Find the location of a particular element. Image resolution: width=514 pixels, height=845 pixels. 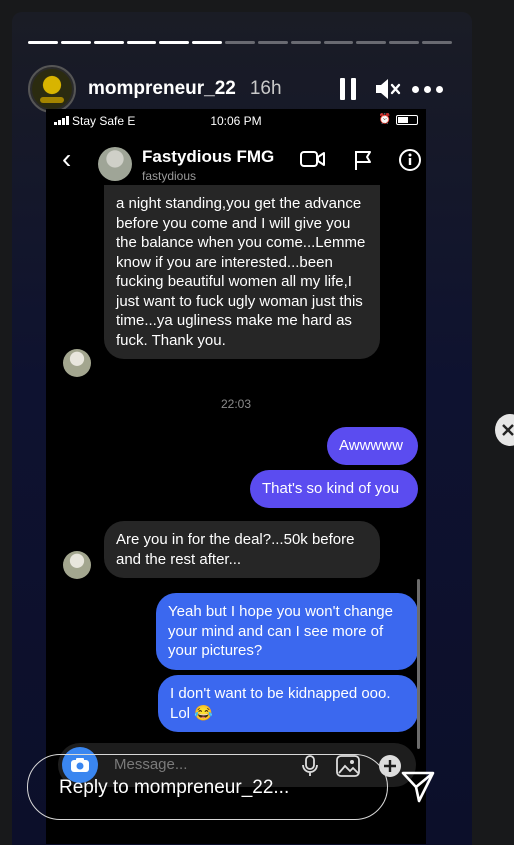

message-sent: That's so kind of you is located at coordinates (334, 489).